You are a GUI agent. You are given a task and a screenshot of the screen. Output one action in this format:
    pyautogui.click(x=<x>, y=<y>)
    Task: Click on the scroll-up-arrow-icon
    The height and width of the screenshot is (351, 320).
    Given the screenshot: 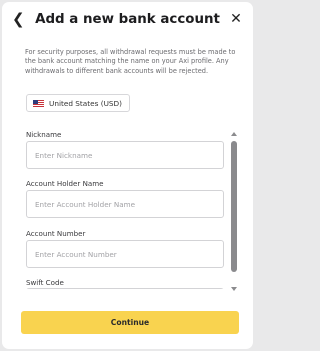 What is the action you would take?
    pyautogui.click(x=234, y=134)
    